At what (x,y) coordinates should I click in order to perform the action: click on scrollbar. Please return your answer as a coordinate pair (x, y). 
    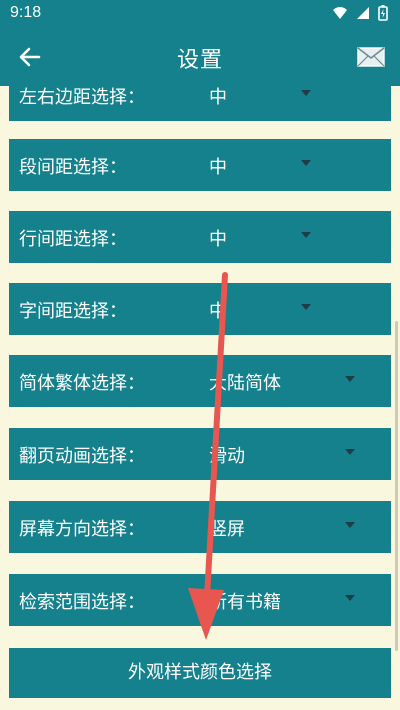
    Looking at the image, I should click on (396, 486).